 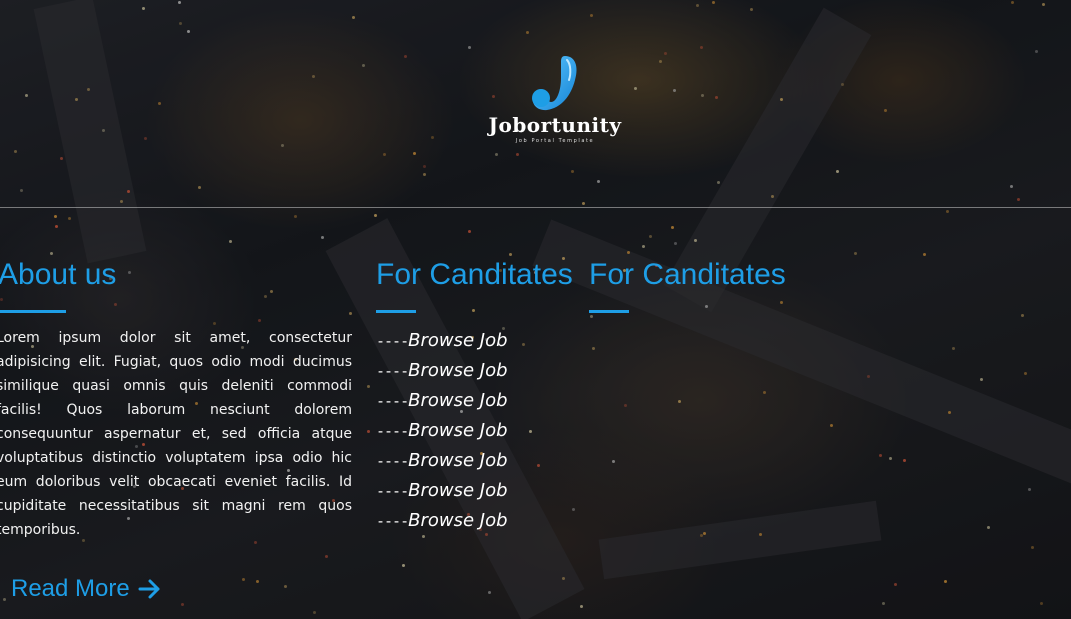 What do you see at coordinates (396, 311) in the screenshot?
I see `candidates-title-underline` at bounding box center [396, 311].